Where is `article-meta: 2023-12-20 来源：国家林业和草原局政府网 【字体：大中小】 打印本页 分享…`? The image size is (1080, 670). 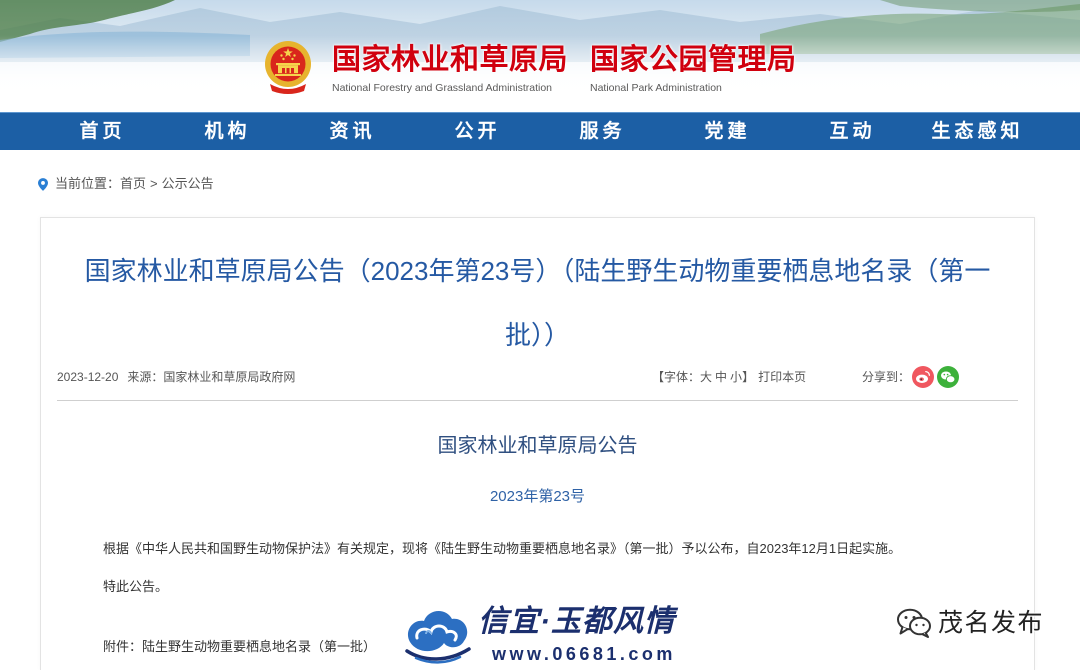
article-meta: 2023-12-20 来源：国家林业和草原局政府网 【字体：大中小】 打印本页 分享… is located at coordinates (537, 383).